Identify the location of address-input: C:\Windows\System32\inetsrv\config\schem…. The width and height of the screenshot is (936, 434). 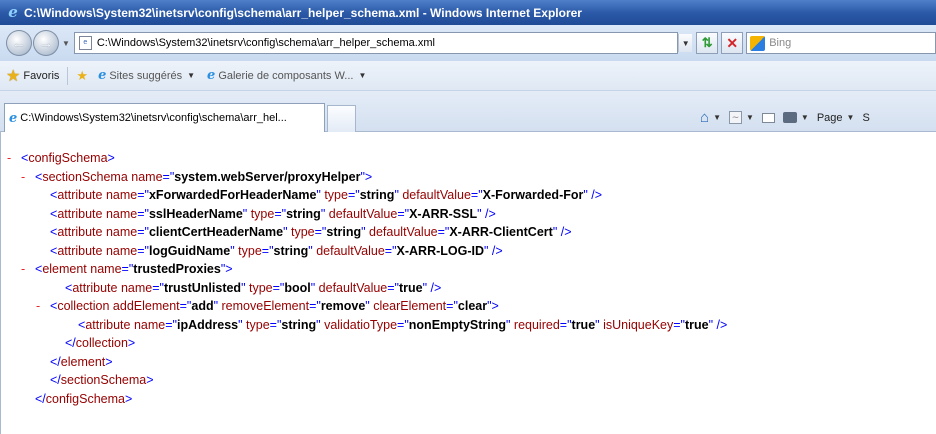
(387, 43).